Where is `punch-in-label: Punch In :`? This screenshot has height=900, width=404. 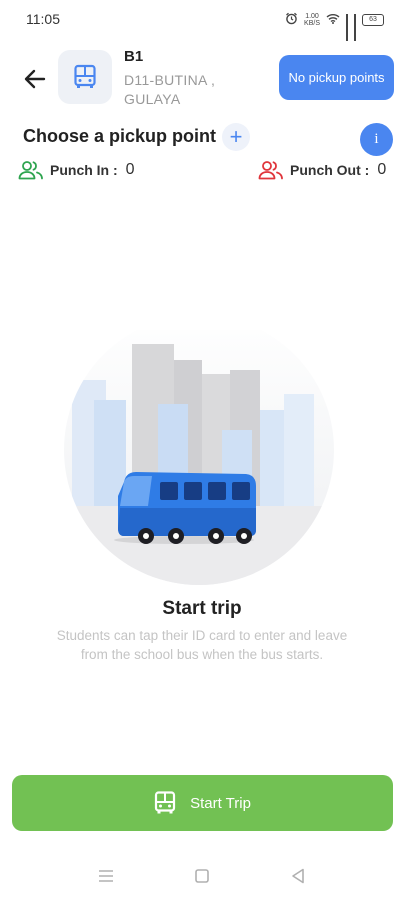 punch-in-label: Punch In : is located at coordinates (84, 170).